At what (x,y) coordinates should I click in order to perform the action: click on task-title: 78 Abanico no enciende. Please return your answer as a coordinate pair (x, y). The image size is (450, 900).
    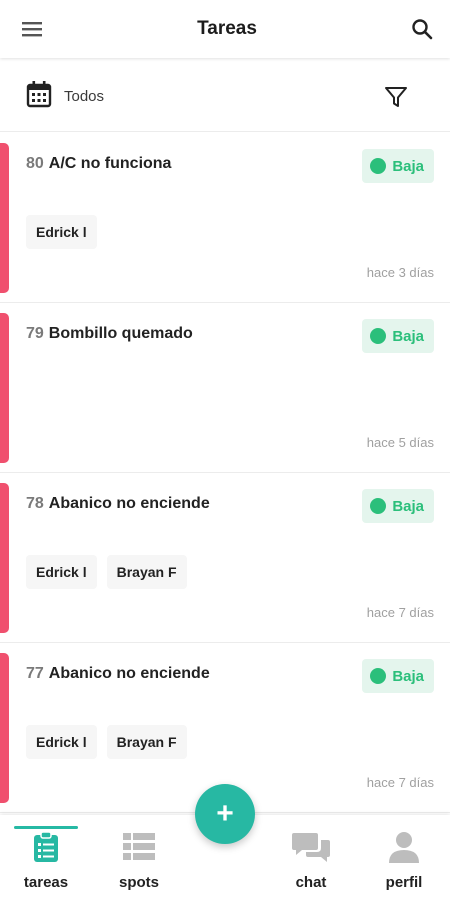
    Looking at the image, I should click on (118, 504).